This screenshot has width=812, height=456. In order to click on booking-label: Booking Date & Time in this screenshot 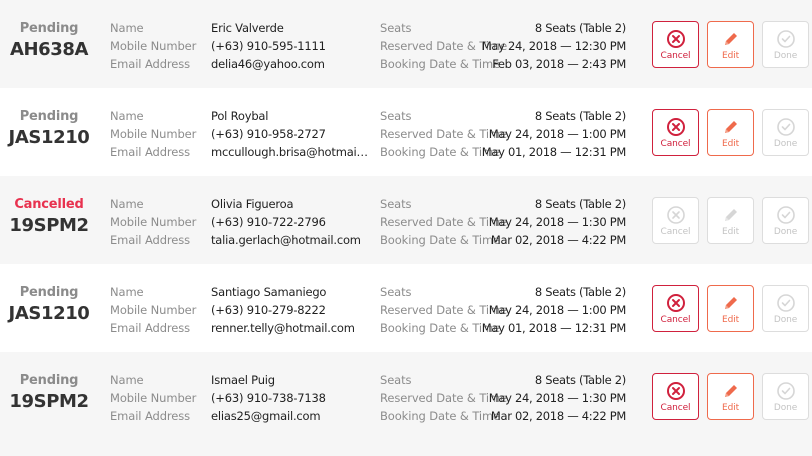, I will do `click(440, 64)`.